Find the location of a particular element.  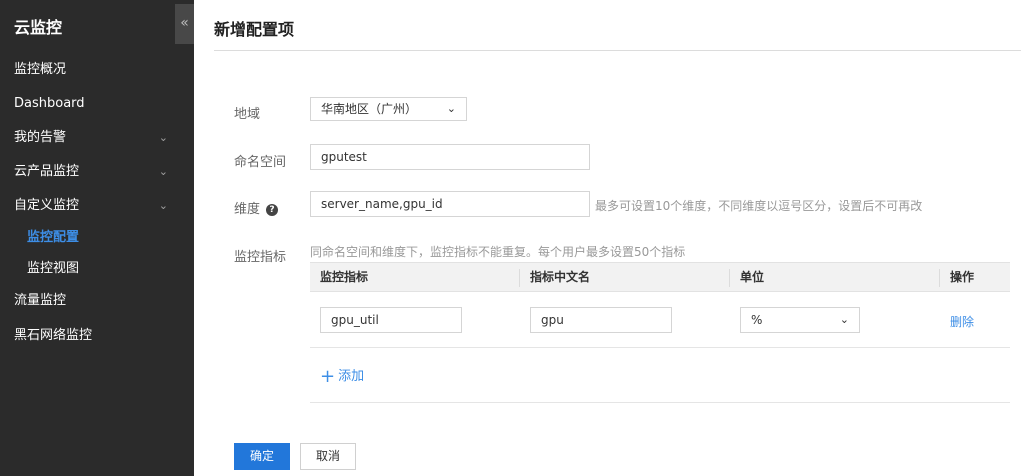

cancel-button: 取消 is located at coordinates (328, 456).